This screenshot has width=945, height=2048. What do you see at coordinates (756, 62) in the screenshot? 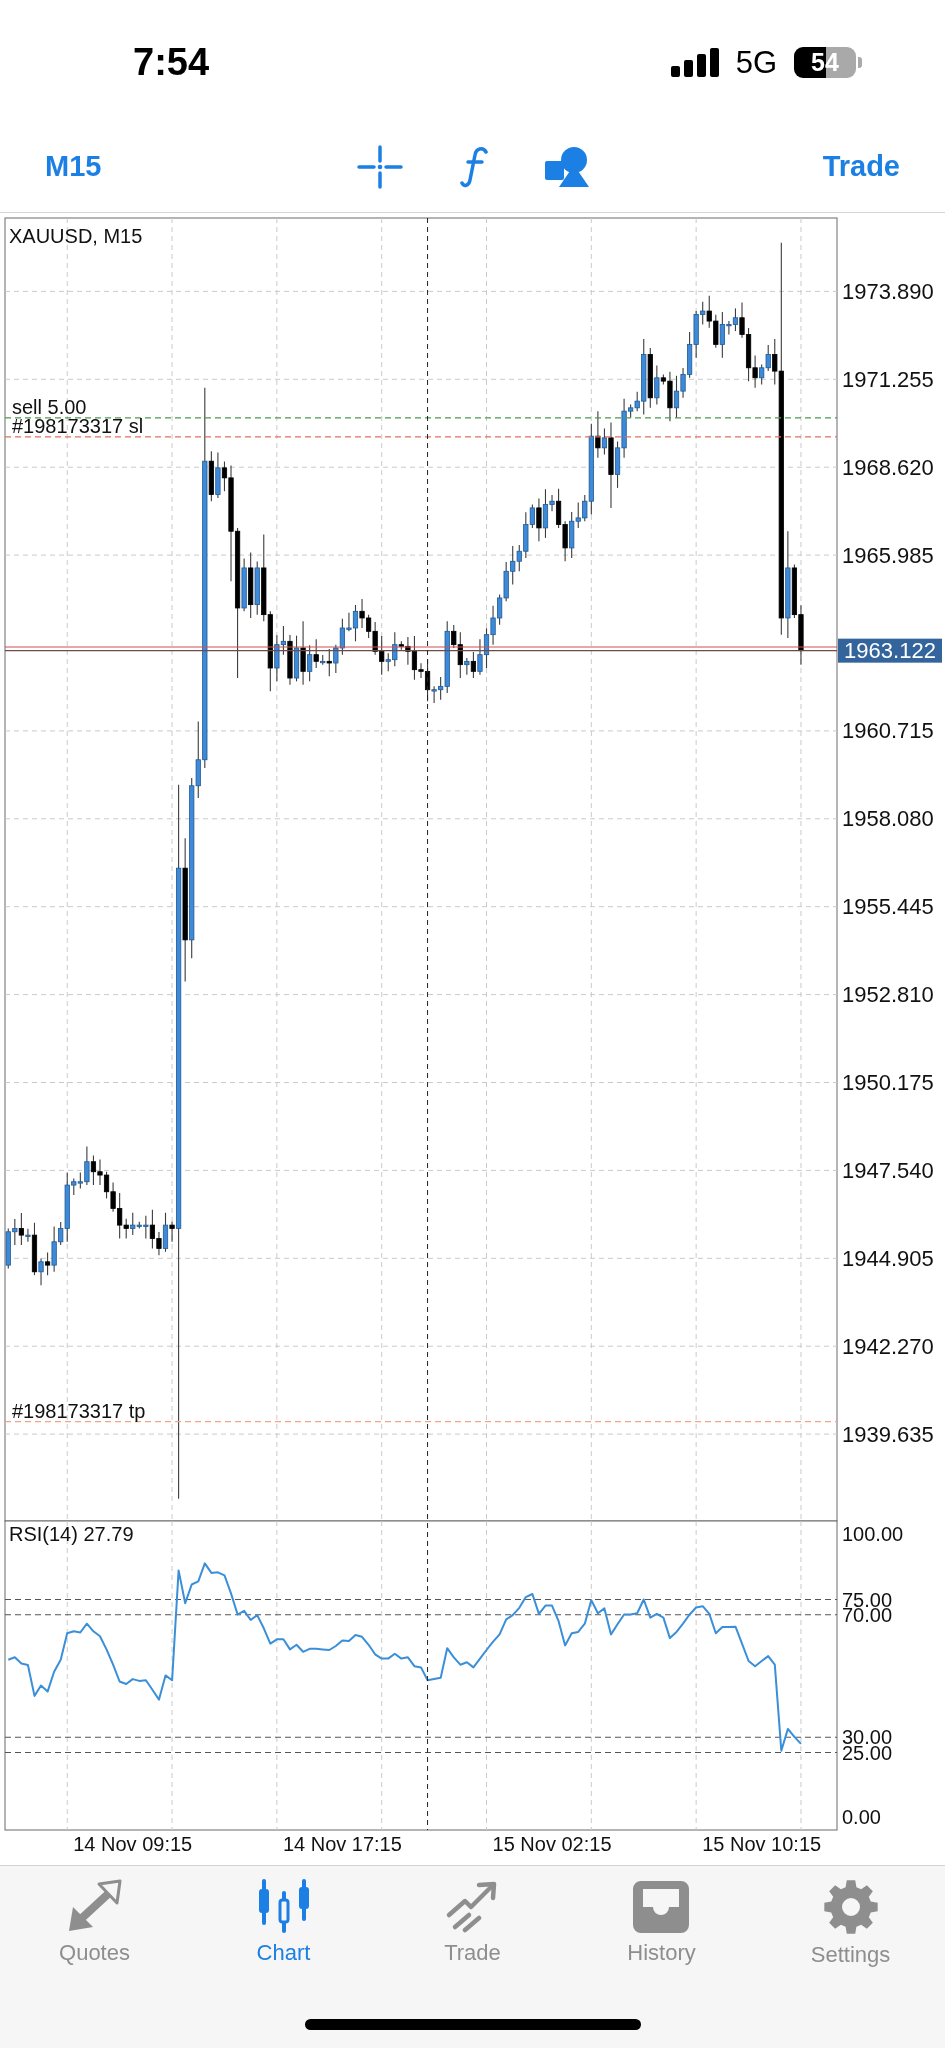
I see `network-label: 5G` at bounding box center [756, 62].